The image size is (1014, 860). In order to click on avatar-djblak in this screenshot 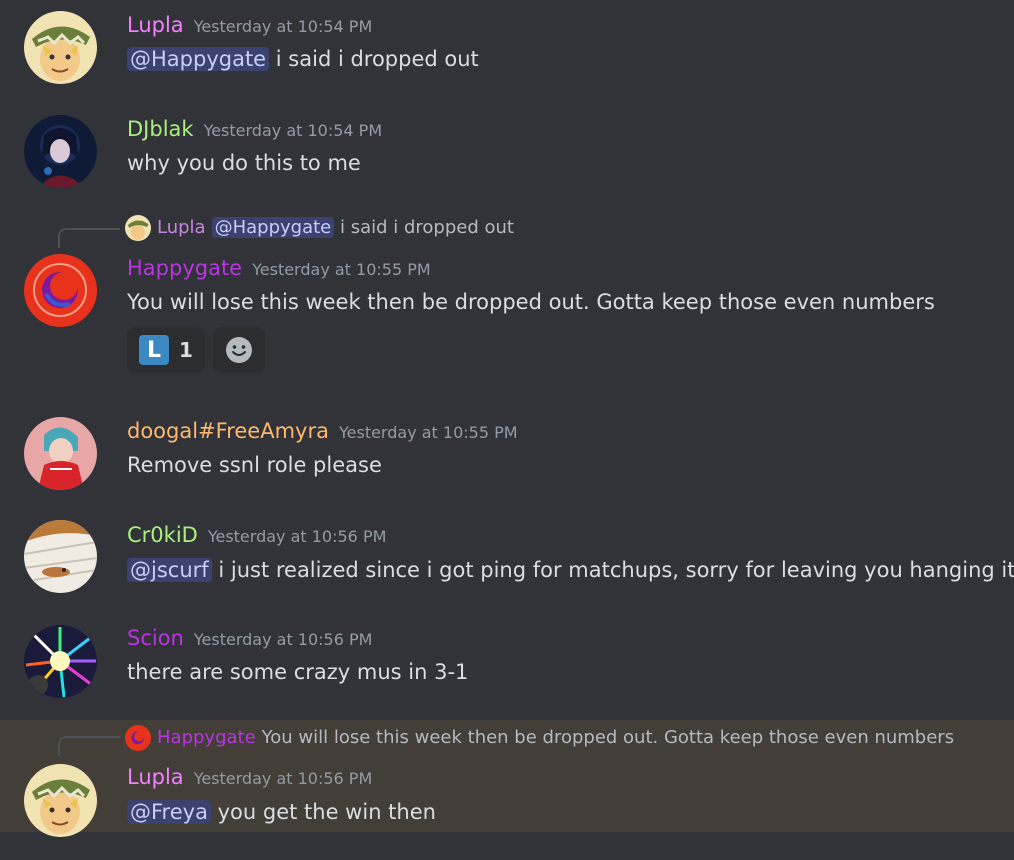, I will do `click(60, 151)`.